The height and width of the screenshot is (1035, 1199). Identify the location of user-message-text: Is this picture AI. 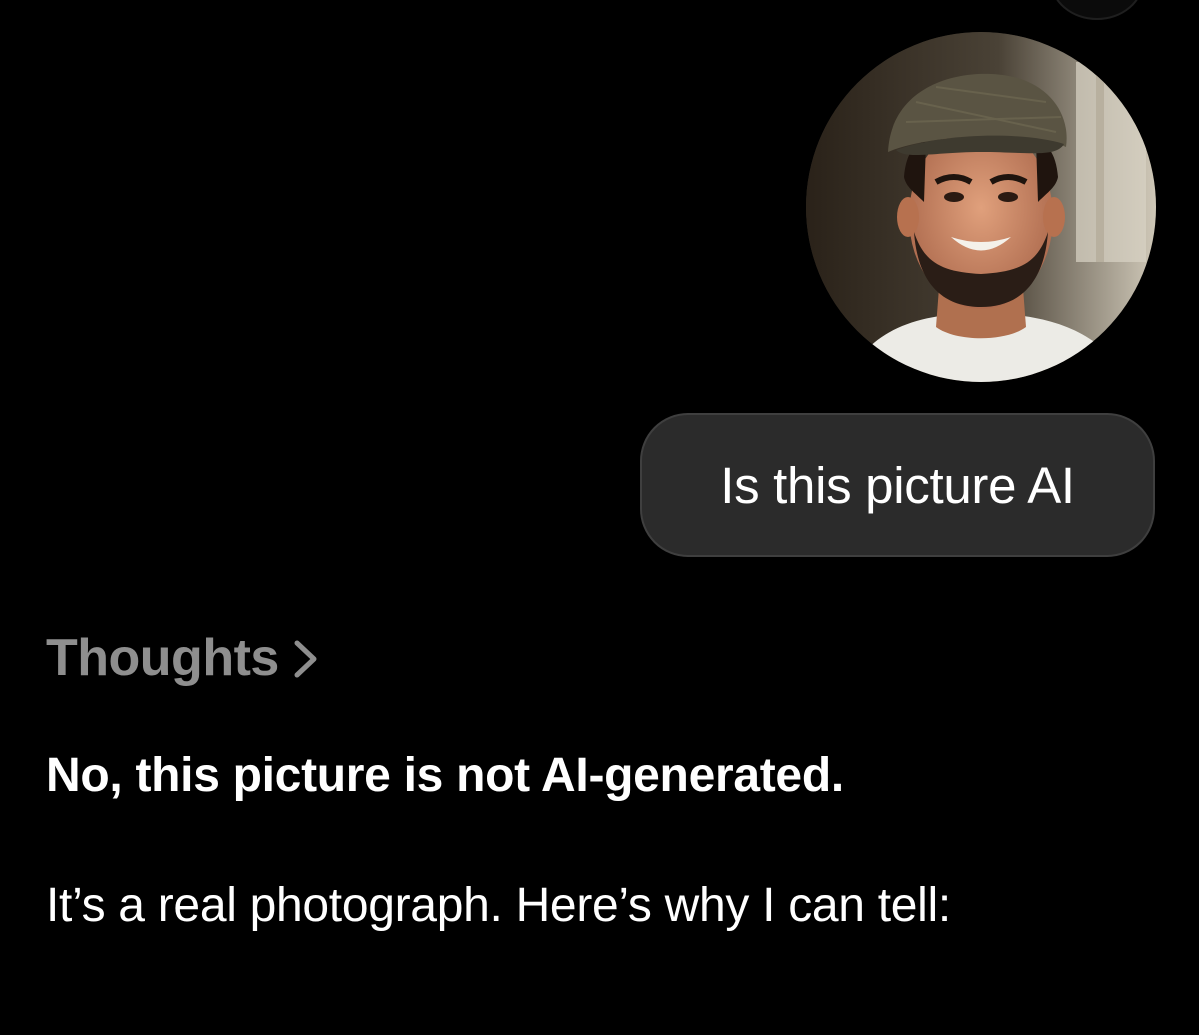
(897, 485).